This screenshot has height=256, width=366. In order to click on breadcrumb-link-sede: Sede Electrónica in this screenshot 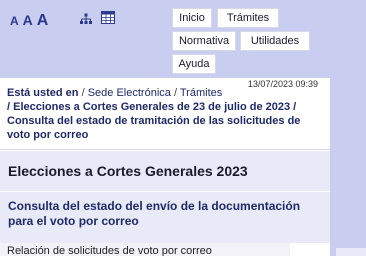, I will do `click(129, 93)`.